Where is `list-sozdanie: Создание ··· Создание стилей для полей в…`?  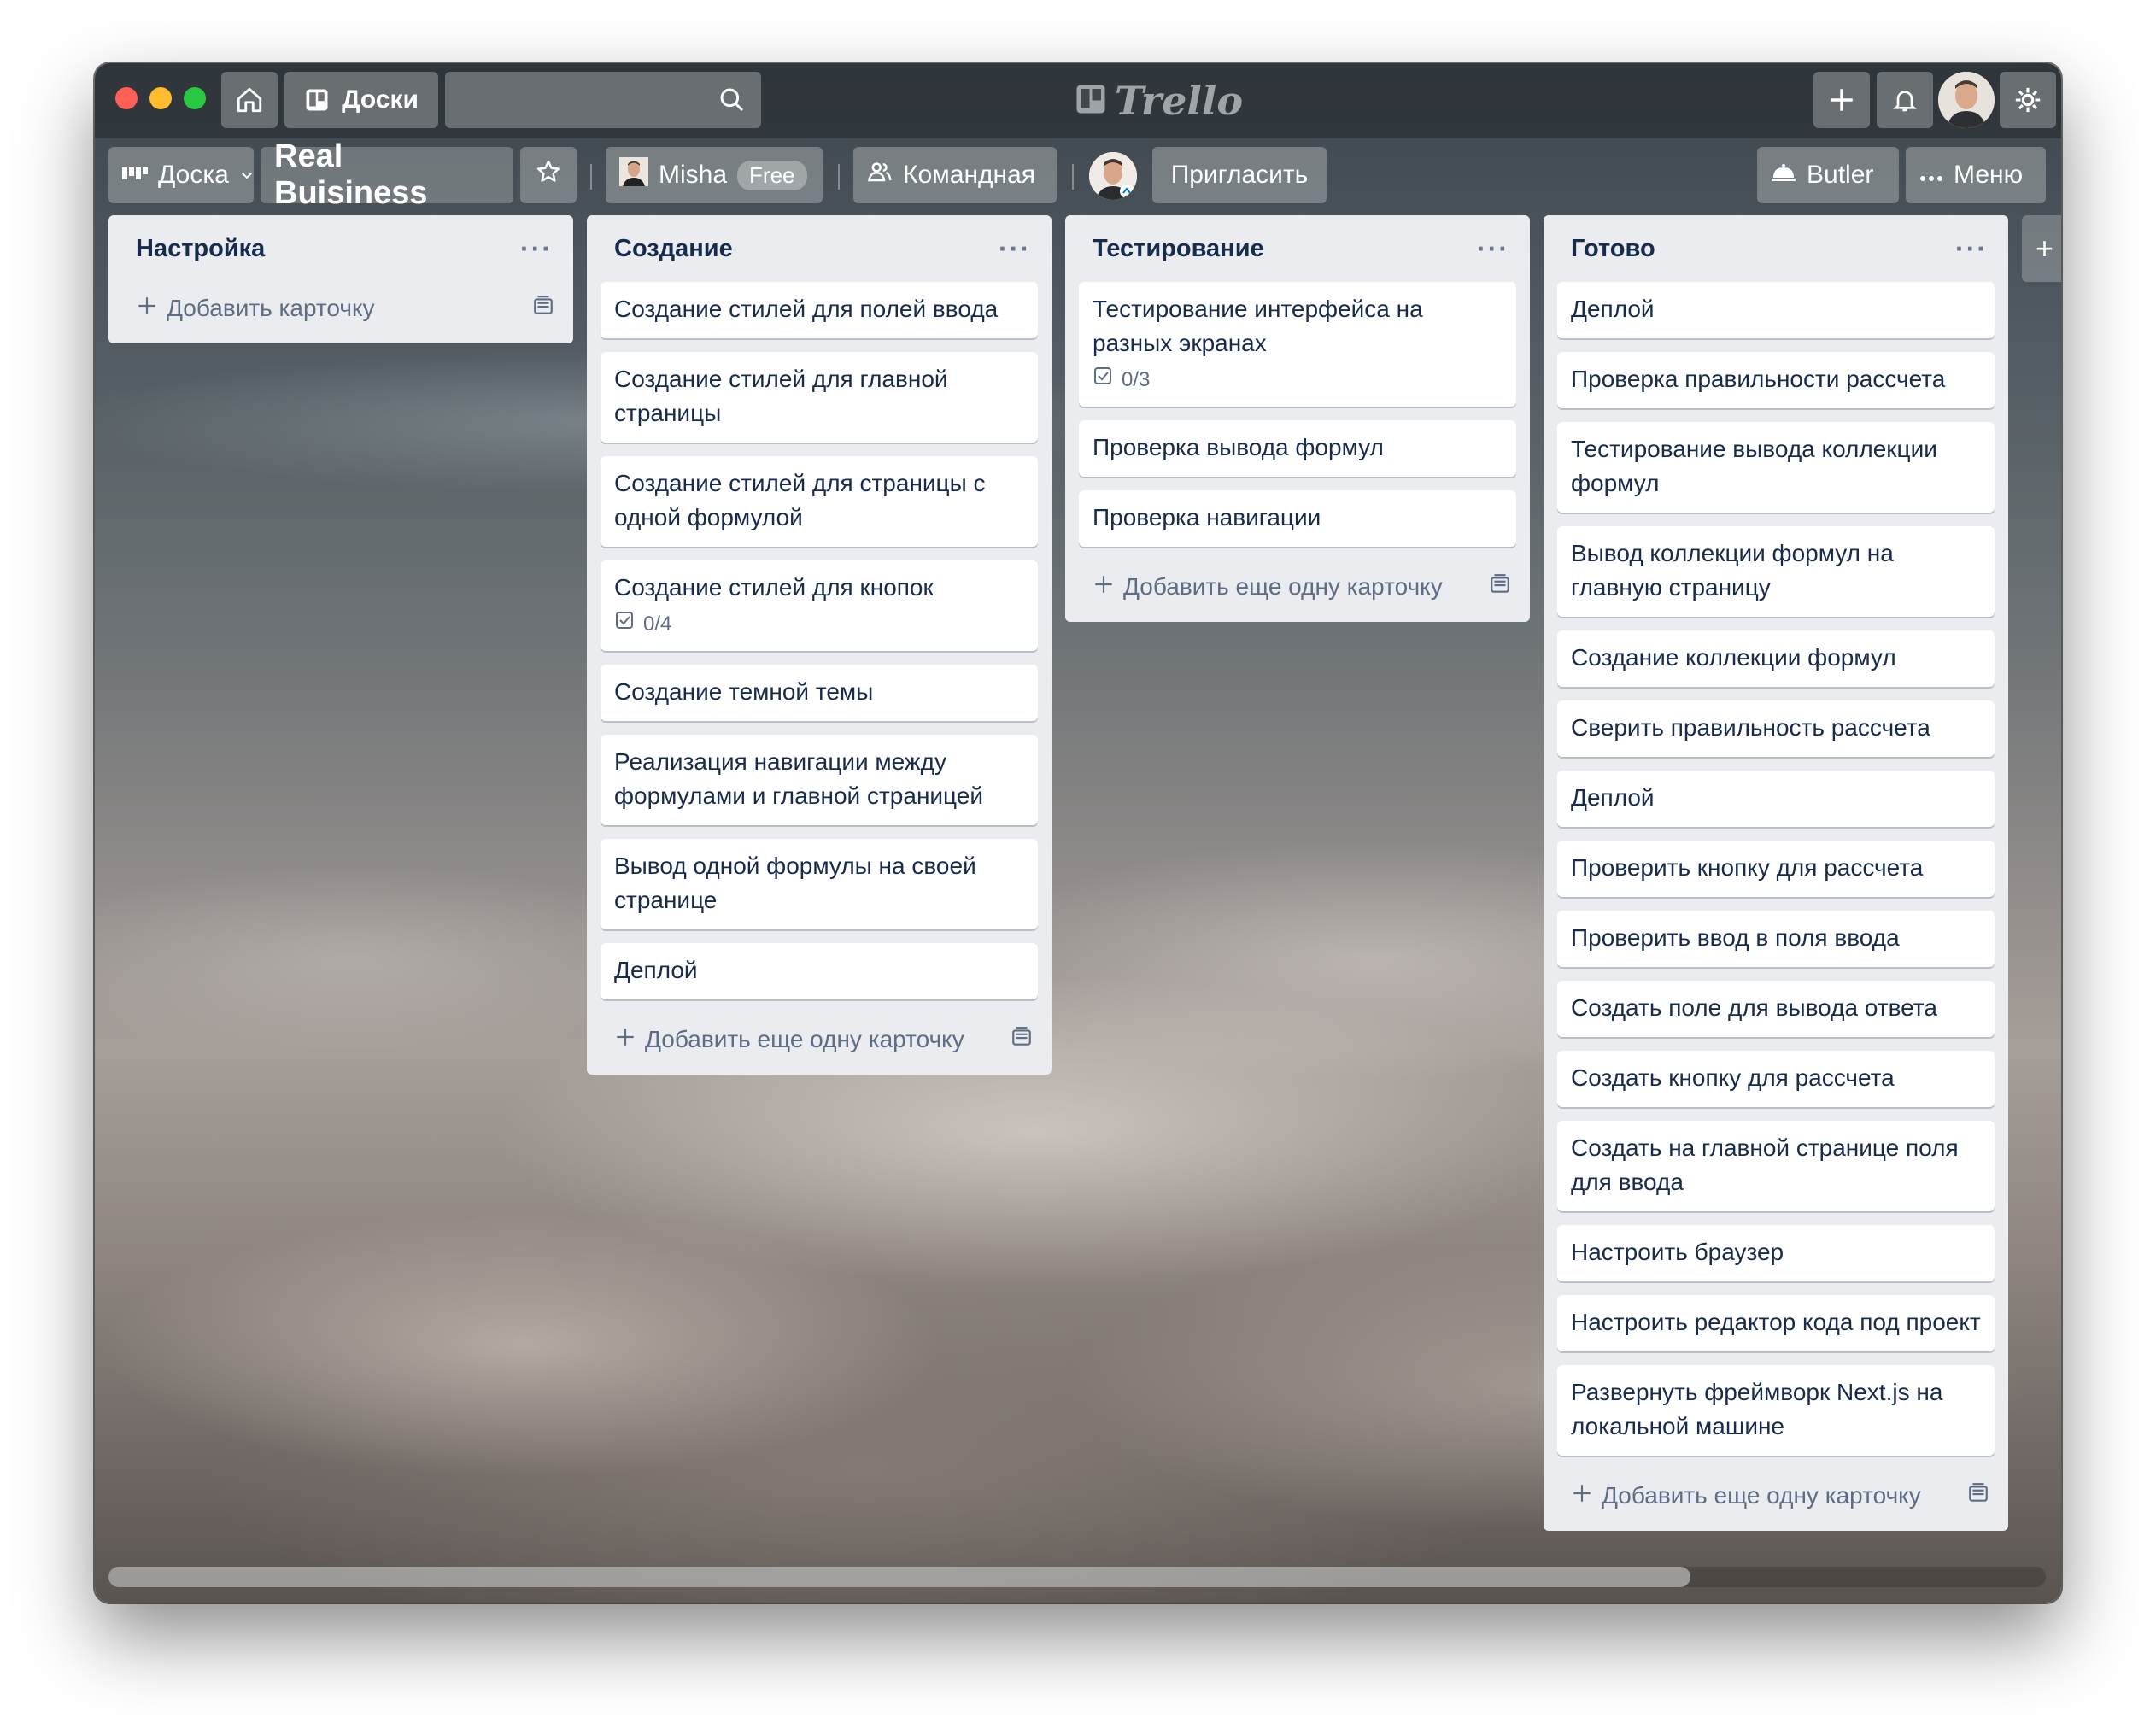
list-sozdanie: Создание ··· Создание стилей для полей в… is located at coordinates (820, 645).